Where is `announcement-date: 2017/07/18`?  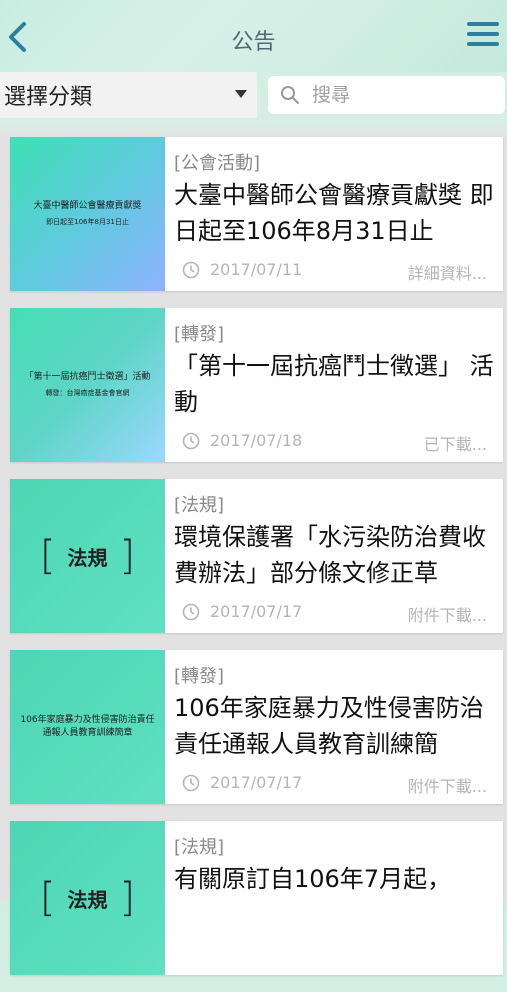 announcement-date: 2017/07/18 is located at coordinates (256, 440).